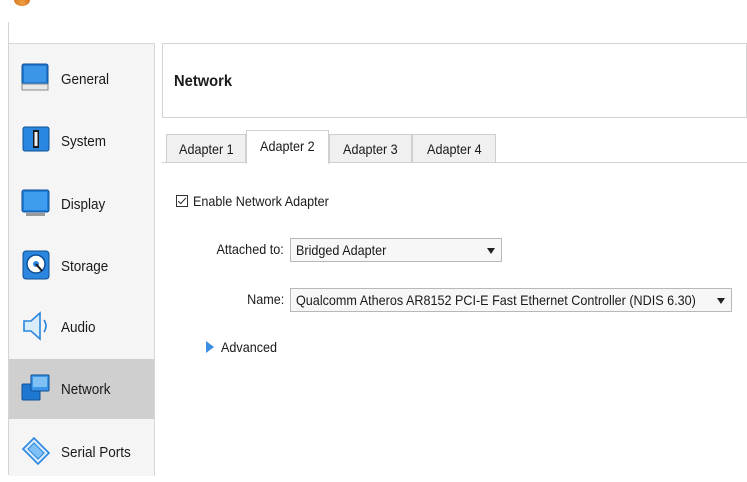 The height and width of the screenshot is (482, 747). I want to click on sidebar-item-serial-ports: Serial Ports, so click(81, 452).